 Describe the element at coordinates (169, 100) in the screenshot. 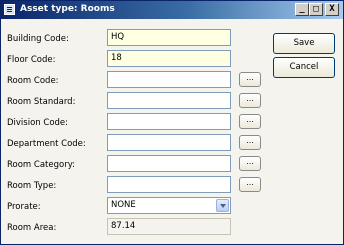

I see `room-standard-input` at that location.